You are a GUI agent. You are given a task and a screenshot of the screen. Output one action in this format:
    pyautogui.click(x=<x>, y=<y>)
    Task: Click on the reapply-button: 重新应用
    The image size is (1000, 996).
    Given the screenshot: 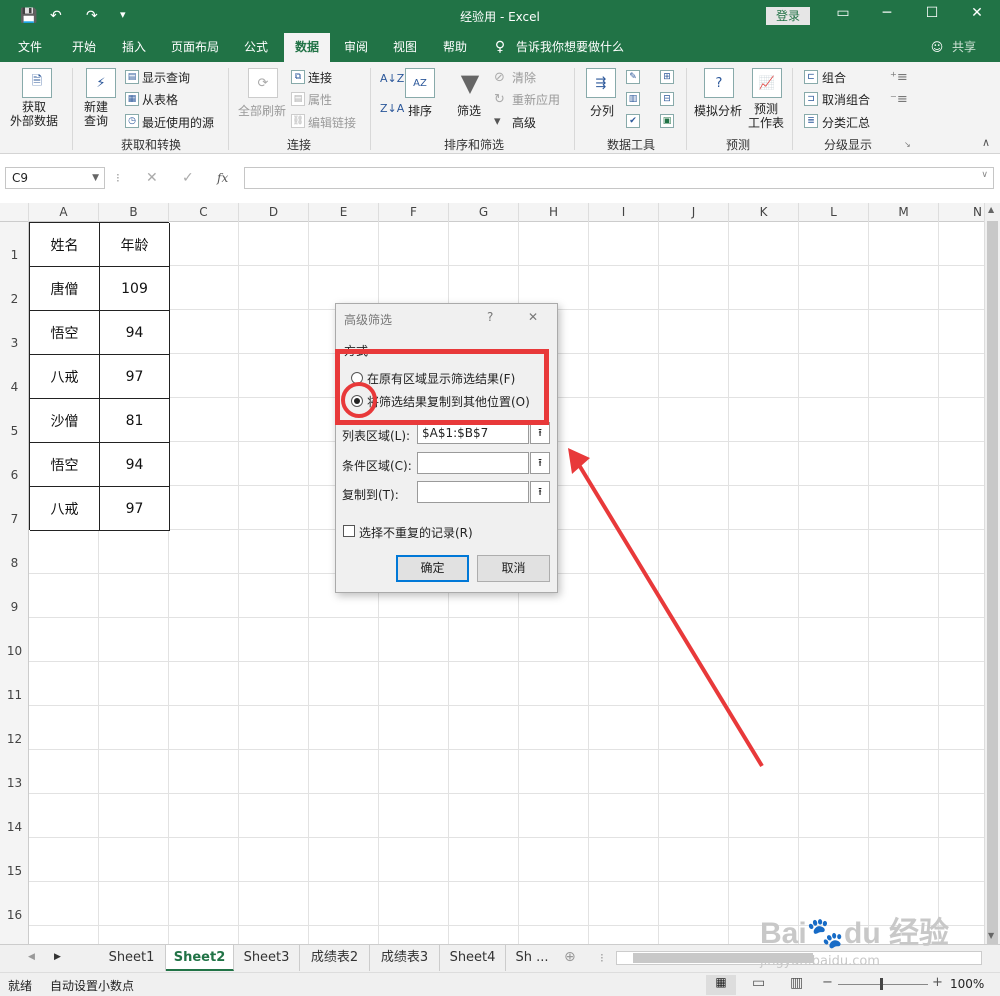 What is the action you would take?
    pyautogui.click(x=536, y=99)
    